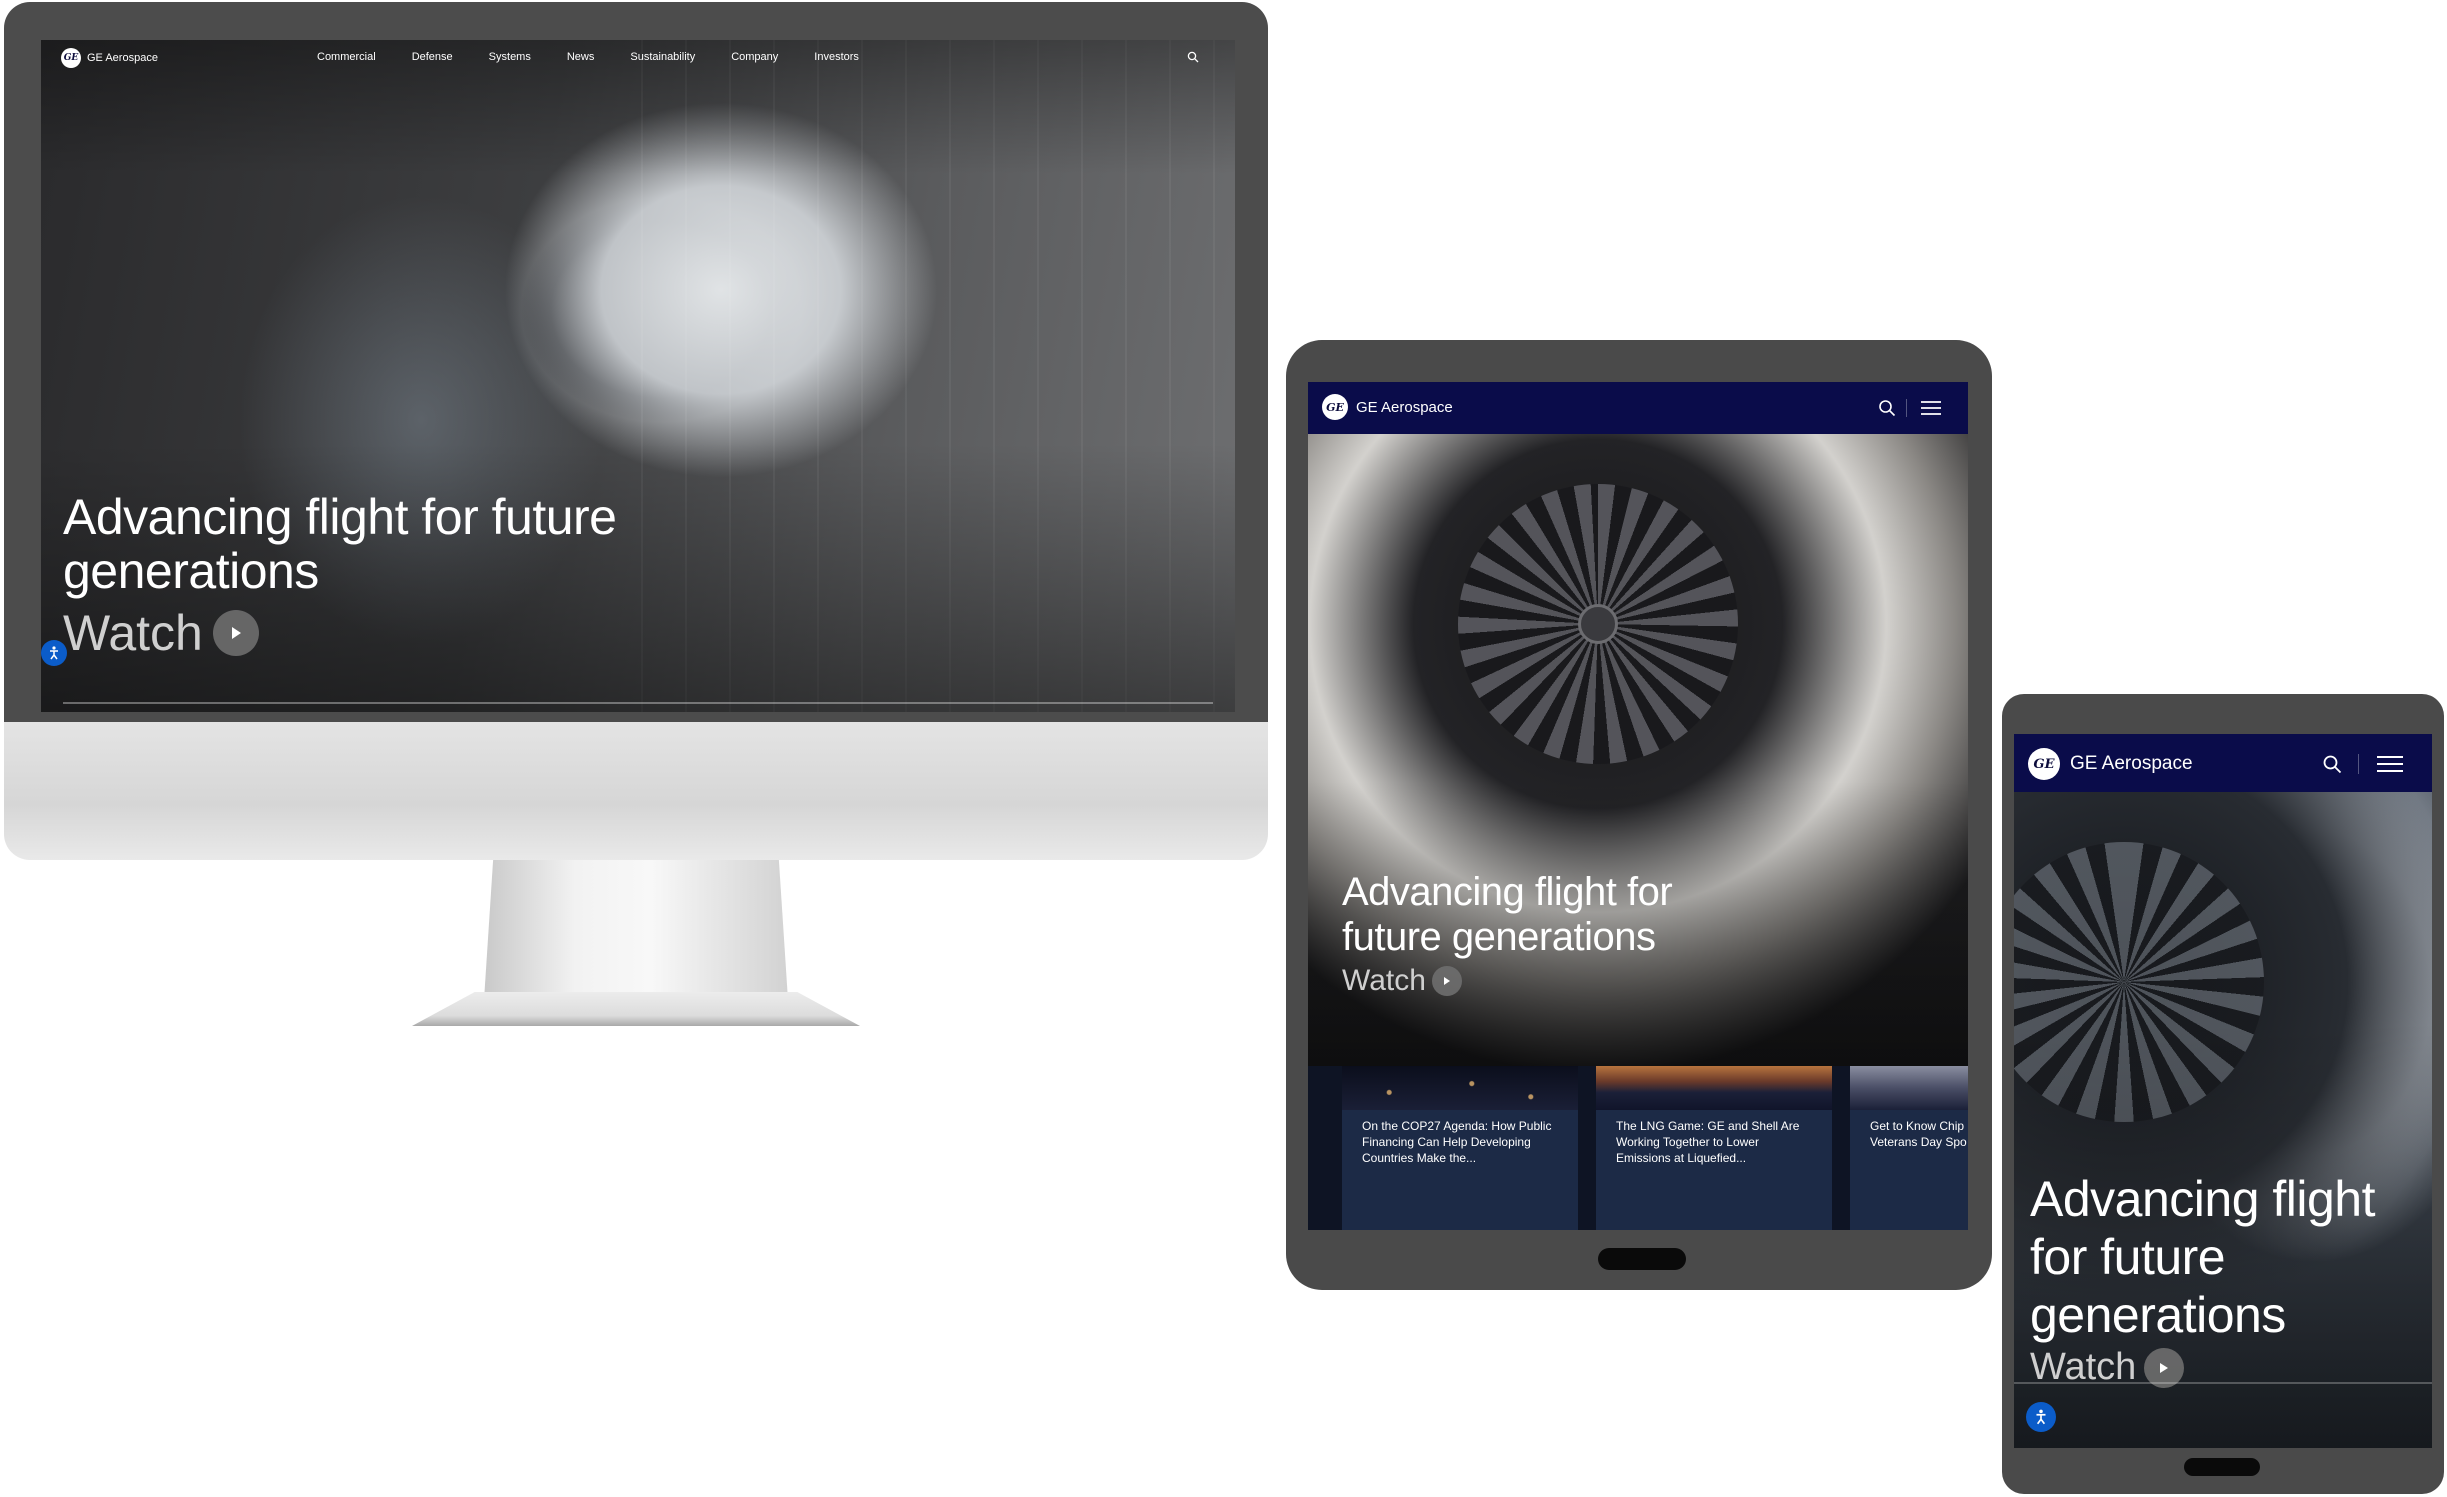  What do you see at coordinates (636, 930) in the screenshot?
I see `monitor-stand` at bounding box center [636, 930].